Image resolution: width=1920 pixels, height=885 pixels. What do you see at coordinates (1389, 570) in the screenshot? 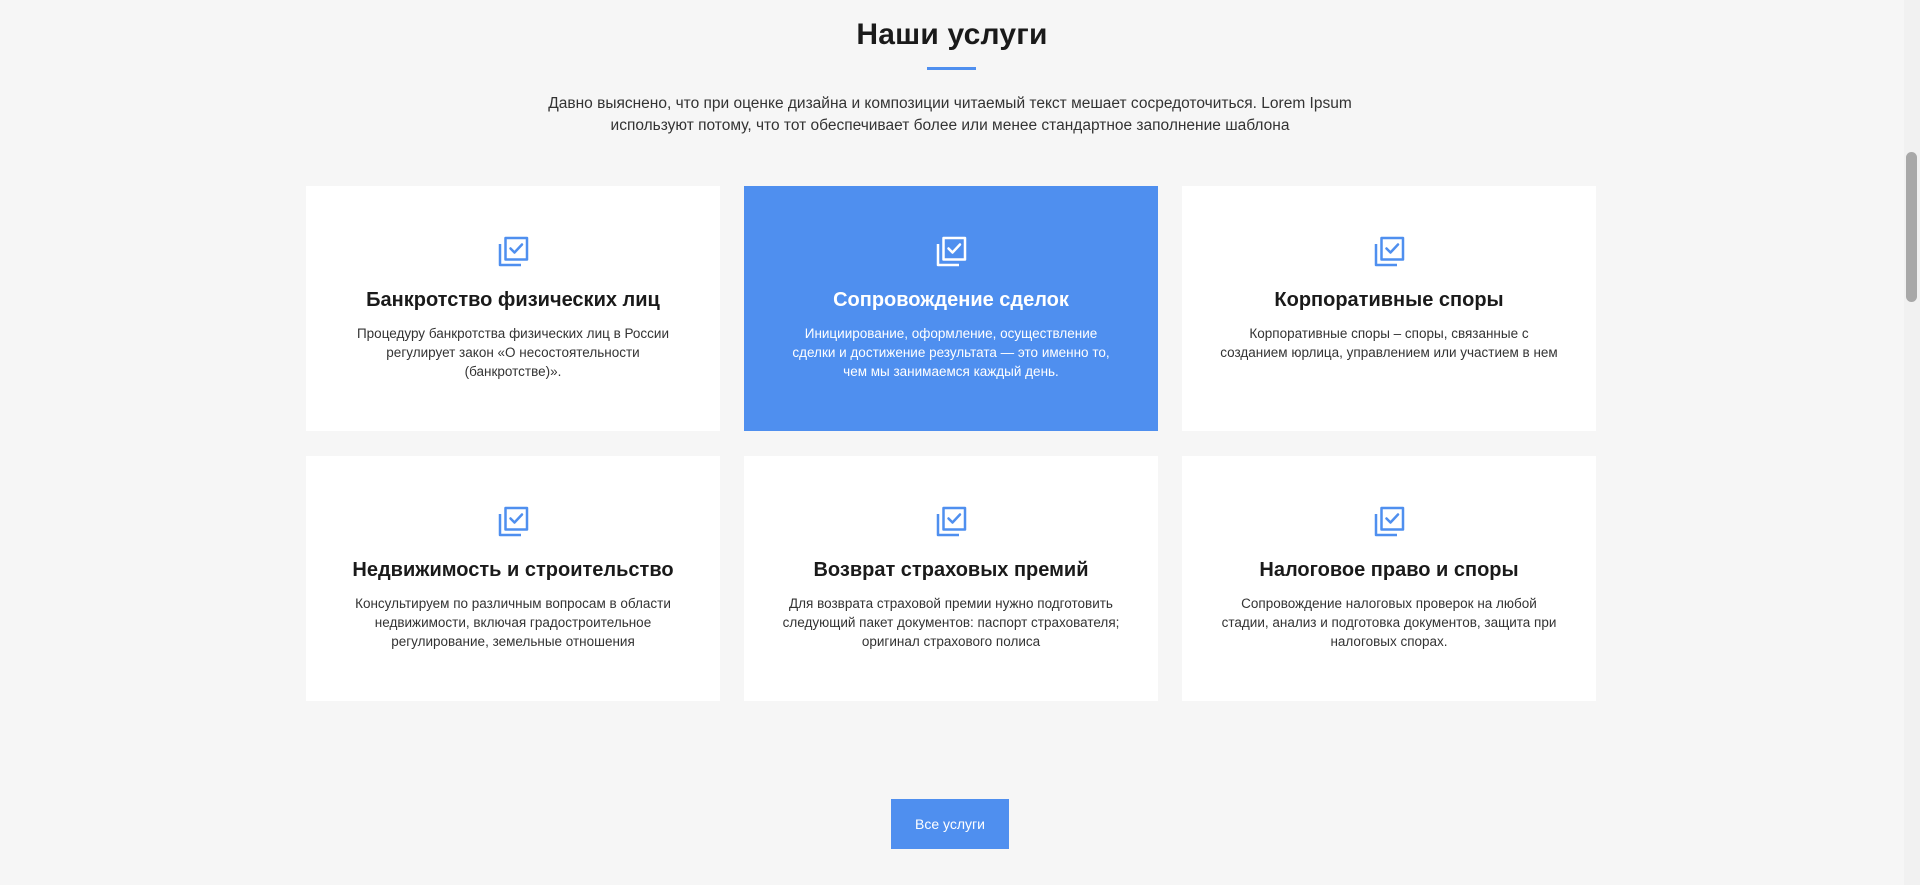
I see `card-title: Налоговое право и споры` at bounding box center [1389, 570].